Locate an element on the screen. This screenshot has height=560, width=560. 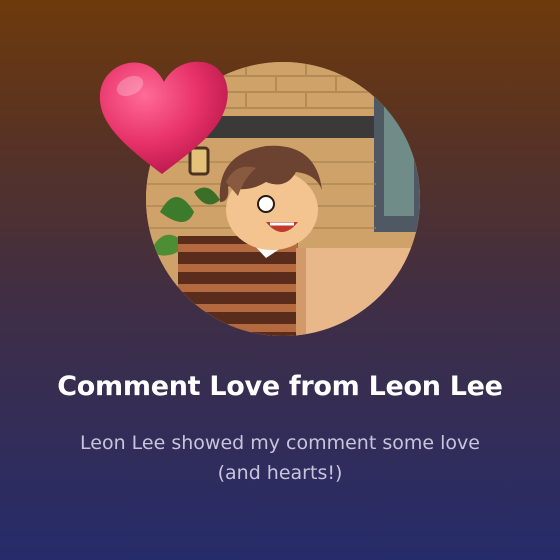
heart-icon is located at coordinates (162, 117).